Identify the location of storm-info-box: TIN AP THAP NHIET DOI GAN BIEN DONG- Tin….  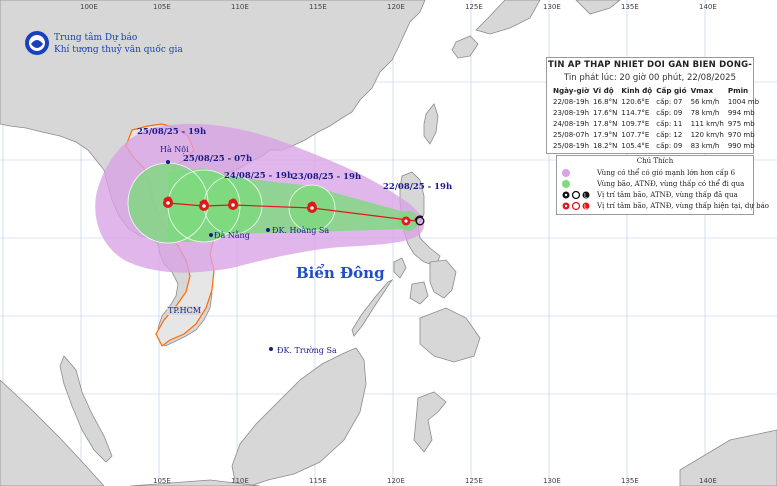
(652, 105).